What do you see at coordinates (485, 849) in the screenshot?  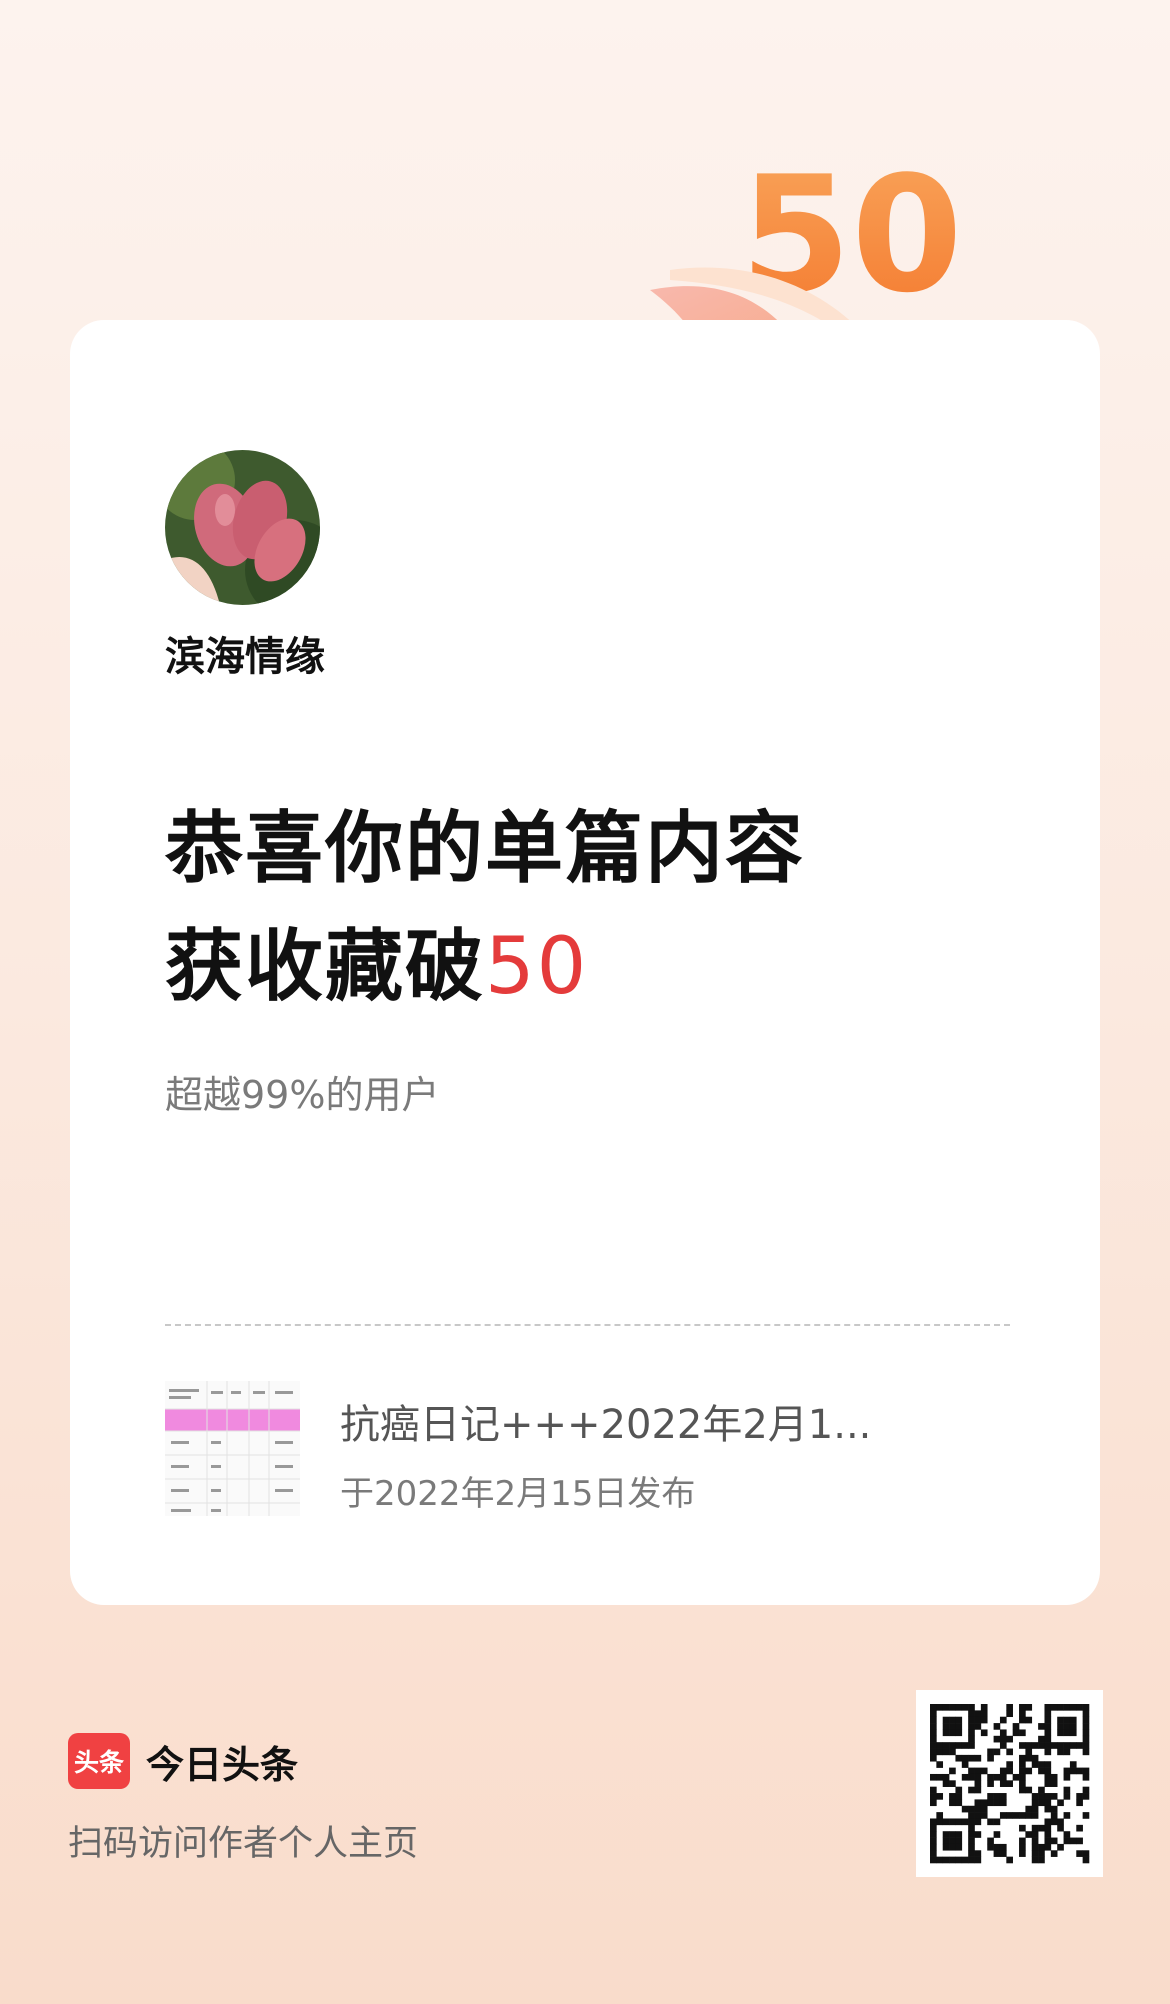 I see `headline-line-1: 恭喜你的单篇内容` at bounding box center [485, 849].